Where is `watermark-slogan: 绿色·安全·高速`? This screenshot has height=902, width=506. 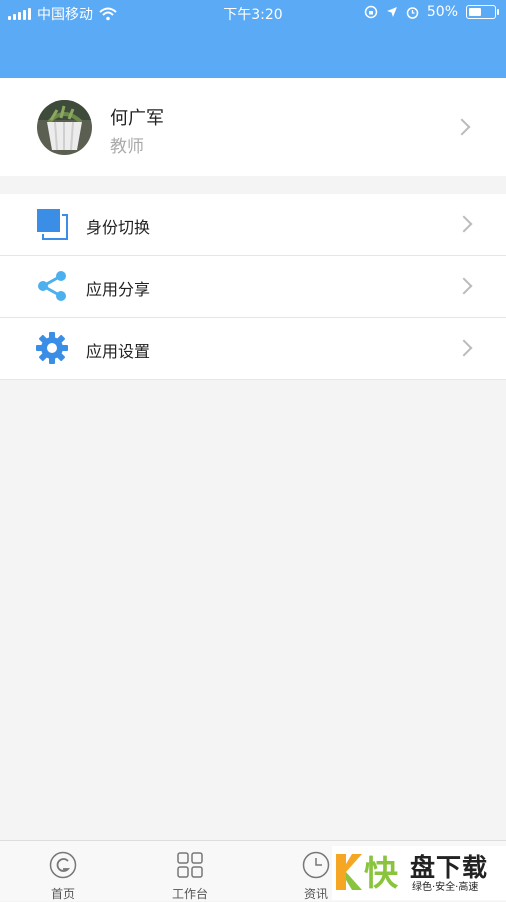
watermark-slogan: 绿色·安全·高速 is located at coordinates (445, 887).